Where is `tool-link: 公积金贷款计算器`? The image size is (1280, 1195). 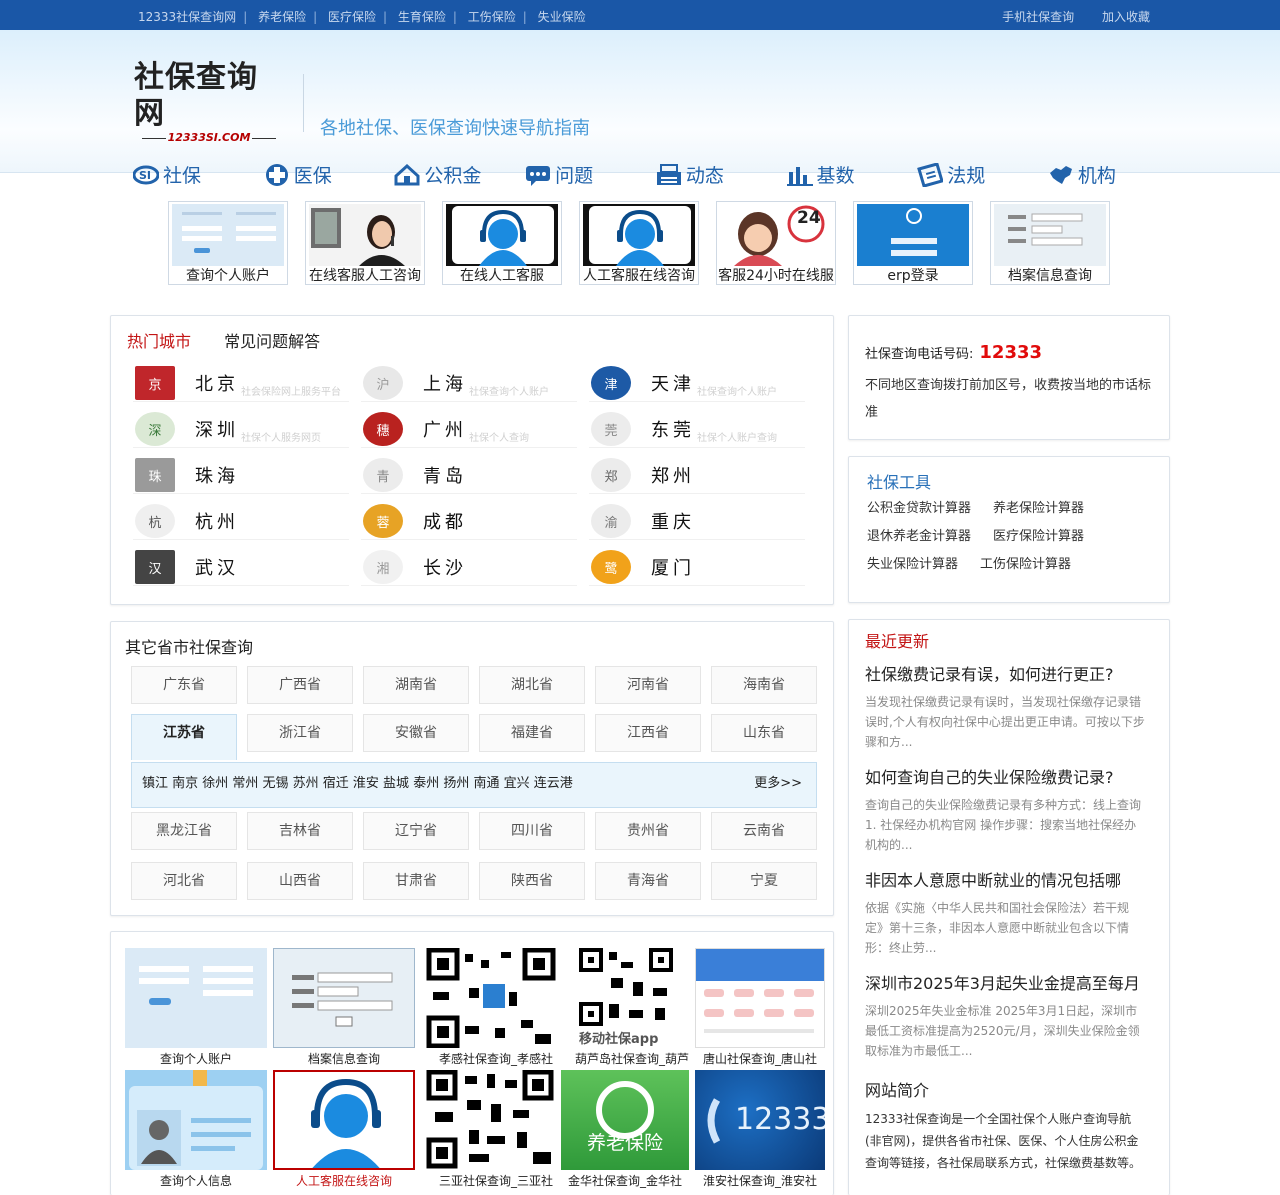
tool-link: 公积金贷款计算器 is located at coordinates (919, 508).